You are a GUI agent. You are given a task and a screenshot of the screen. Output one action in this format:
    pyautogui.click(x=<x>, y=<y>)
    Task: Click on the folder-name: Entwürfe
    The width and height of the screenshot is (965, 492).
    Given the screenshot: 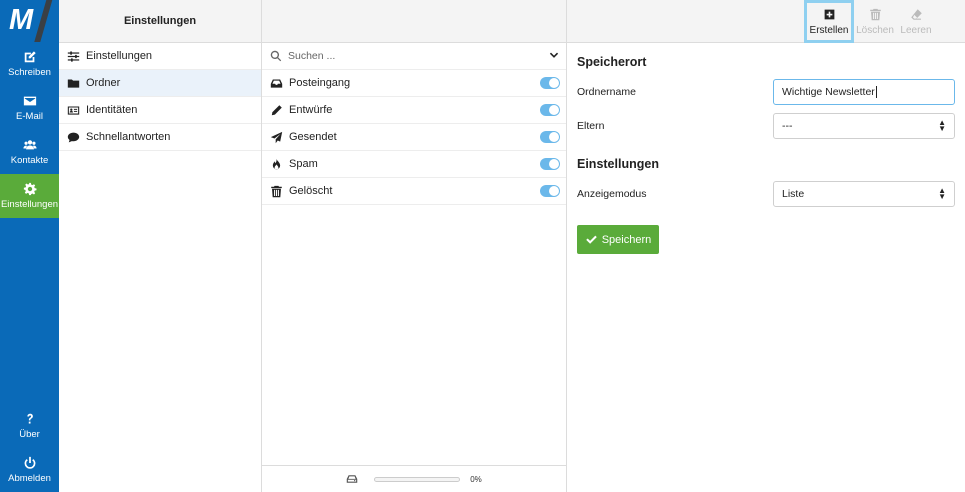 What is the action you would take?
    pyautogui.click(x=311, y=110)
    